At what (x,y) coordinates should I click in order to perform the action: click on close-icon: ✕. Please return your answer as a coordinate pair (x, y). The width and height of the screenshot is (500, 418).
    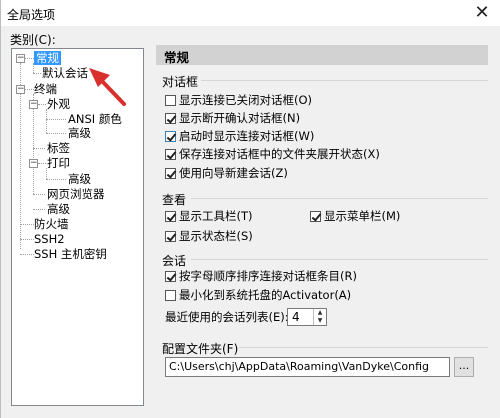
    Looking at the image, I should click on (482, 13).